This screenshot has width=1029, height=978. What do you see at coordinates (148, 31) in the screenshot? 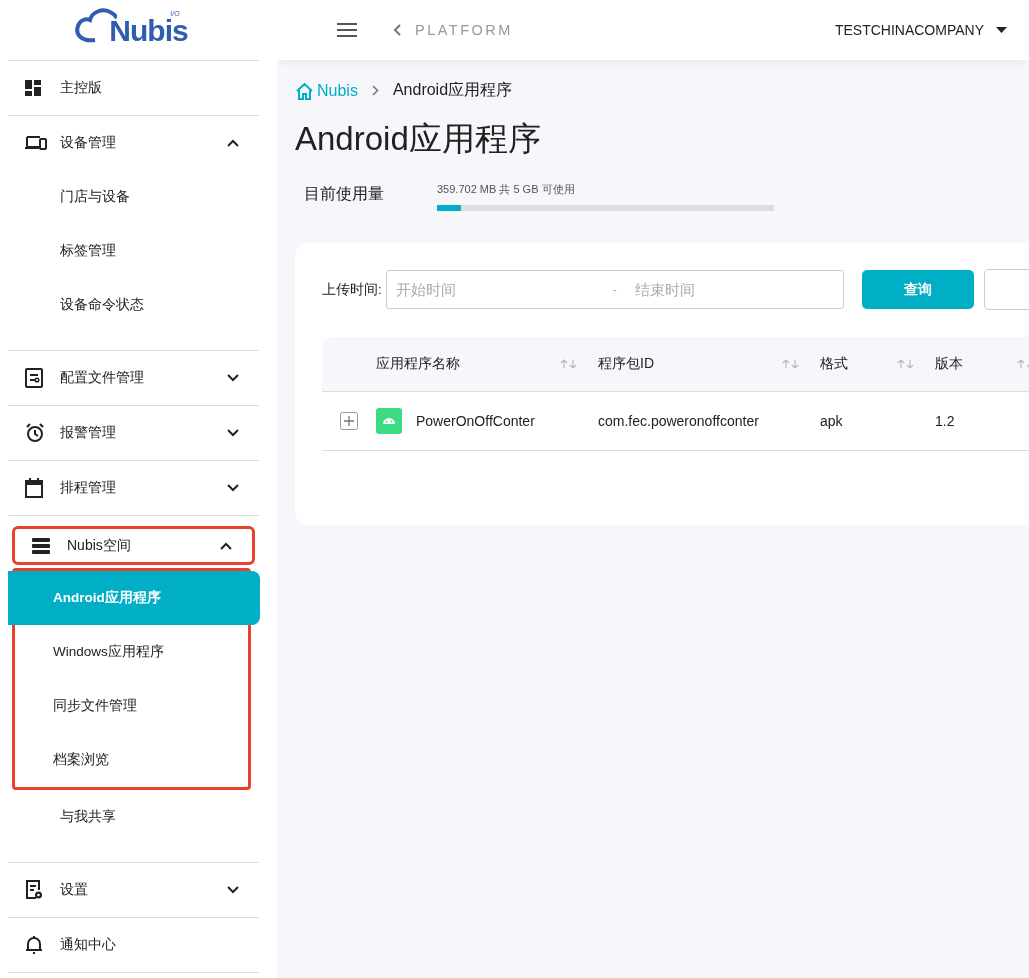
I see `logo-text: Nubis` at bounding box center [148, 31].